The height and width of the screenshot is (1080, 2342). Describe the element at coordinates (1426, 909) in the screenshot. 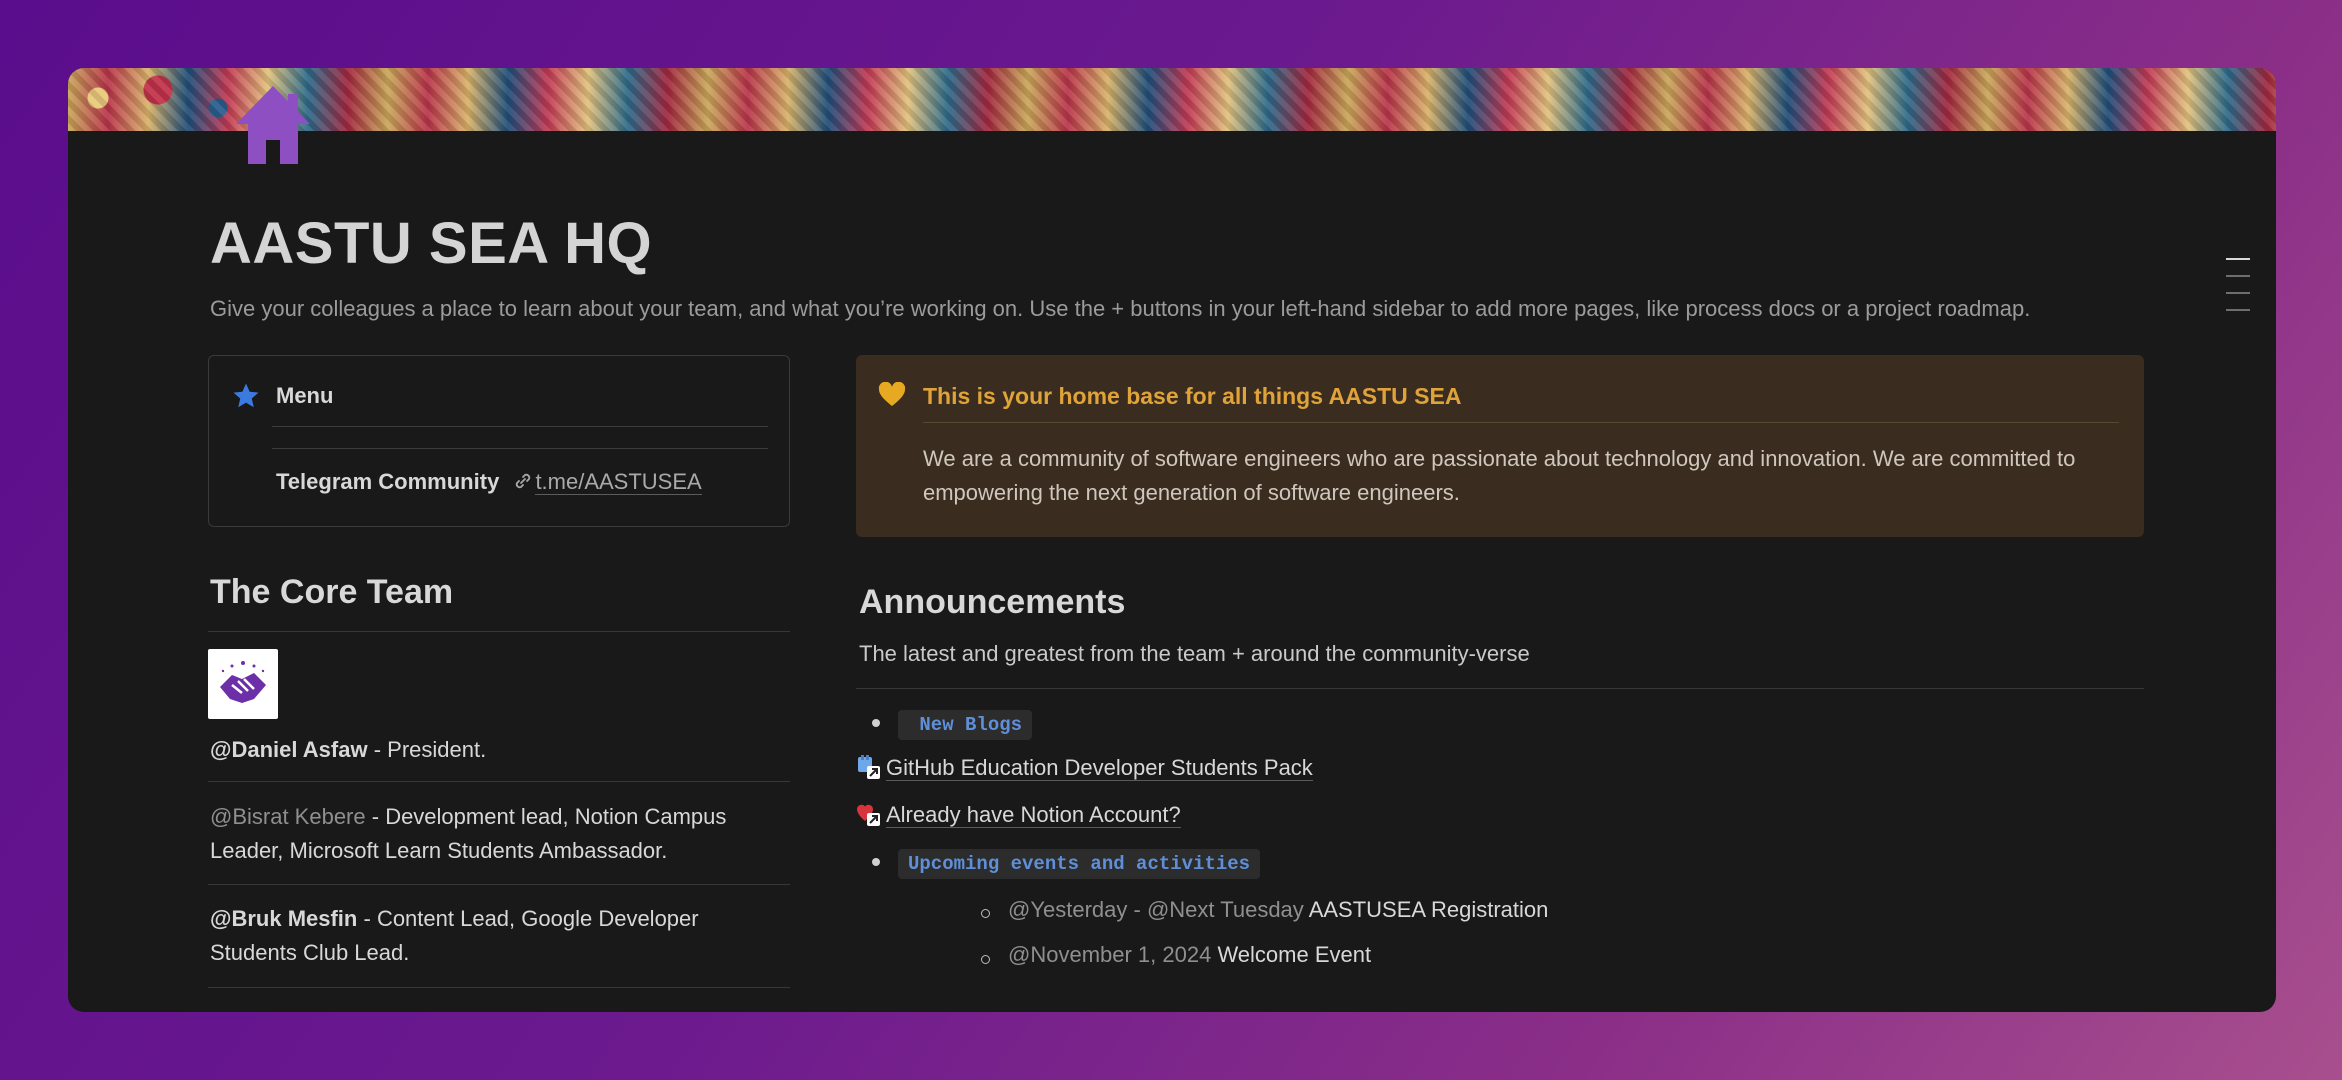

I see `event-name: AASTUSEA Registration` at that location.